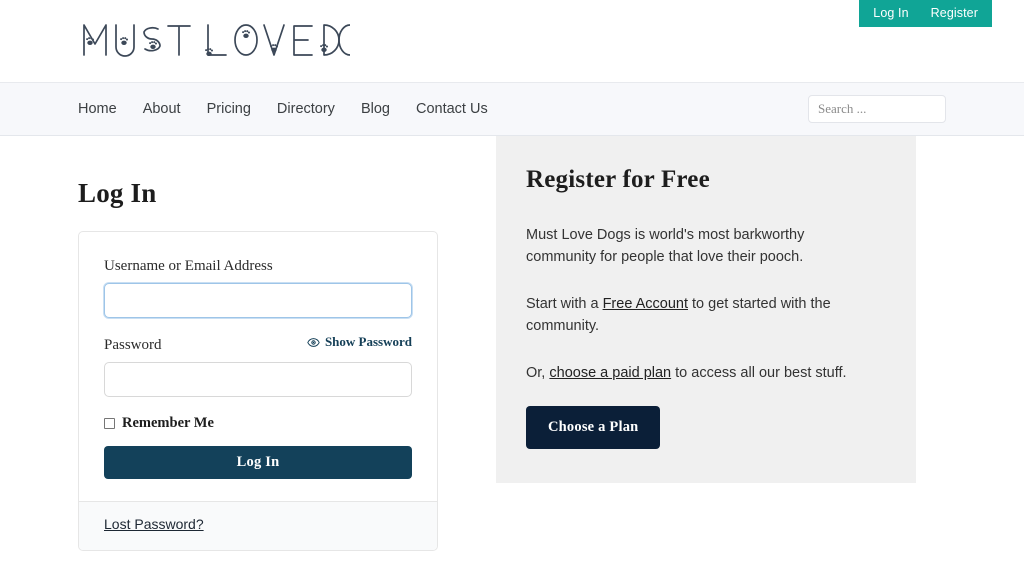 This screenshot has height=566, width=1024. I want to click on paid-plan-prefix: Or,, so click(538, 372).